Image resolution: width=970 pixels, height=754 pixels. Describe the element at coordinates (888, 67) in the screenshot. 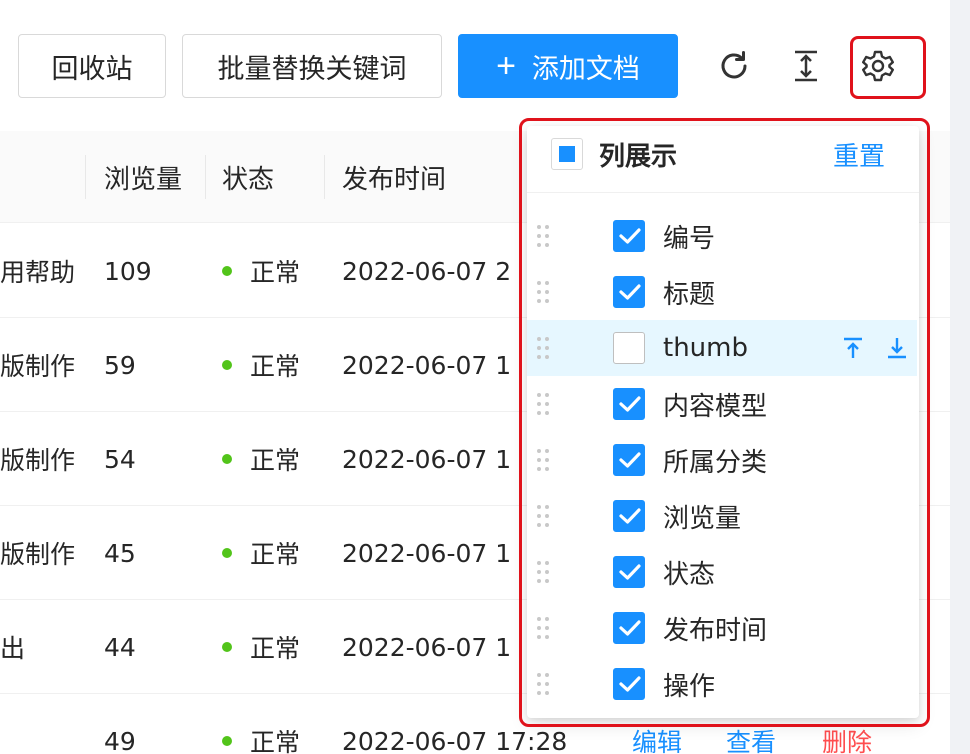

I see `setting-highlight-box` at that location.